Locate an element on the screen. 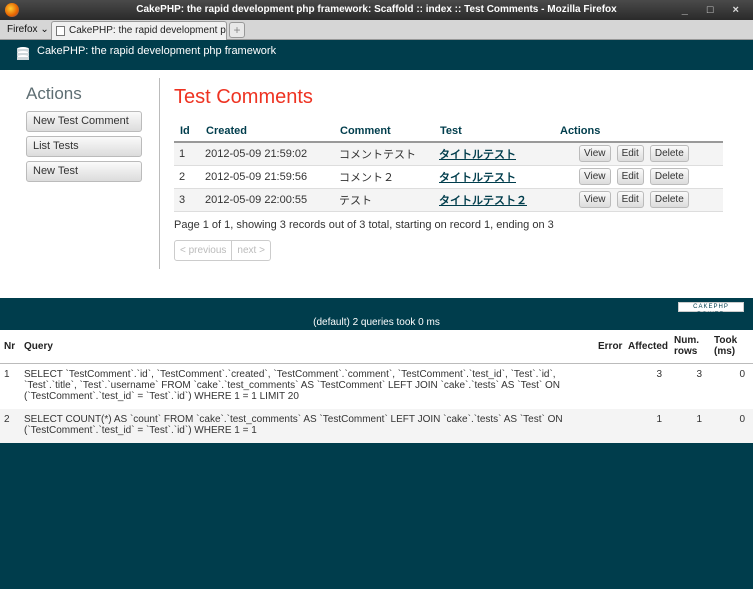 The image size is (753, 589). column-header-created: Created is located at coordinates (267, 131).